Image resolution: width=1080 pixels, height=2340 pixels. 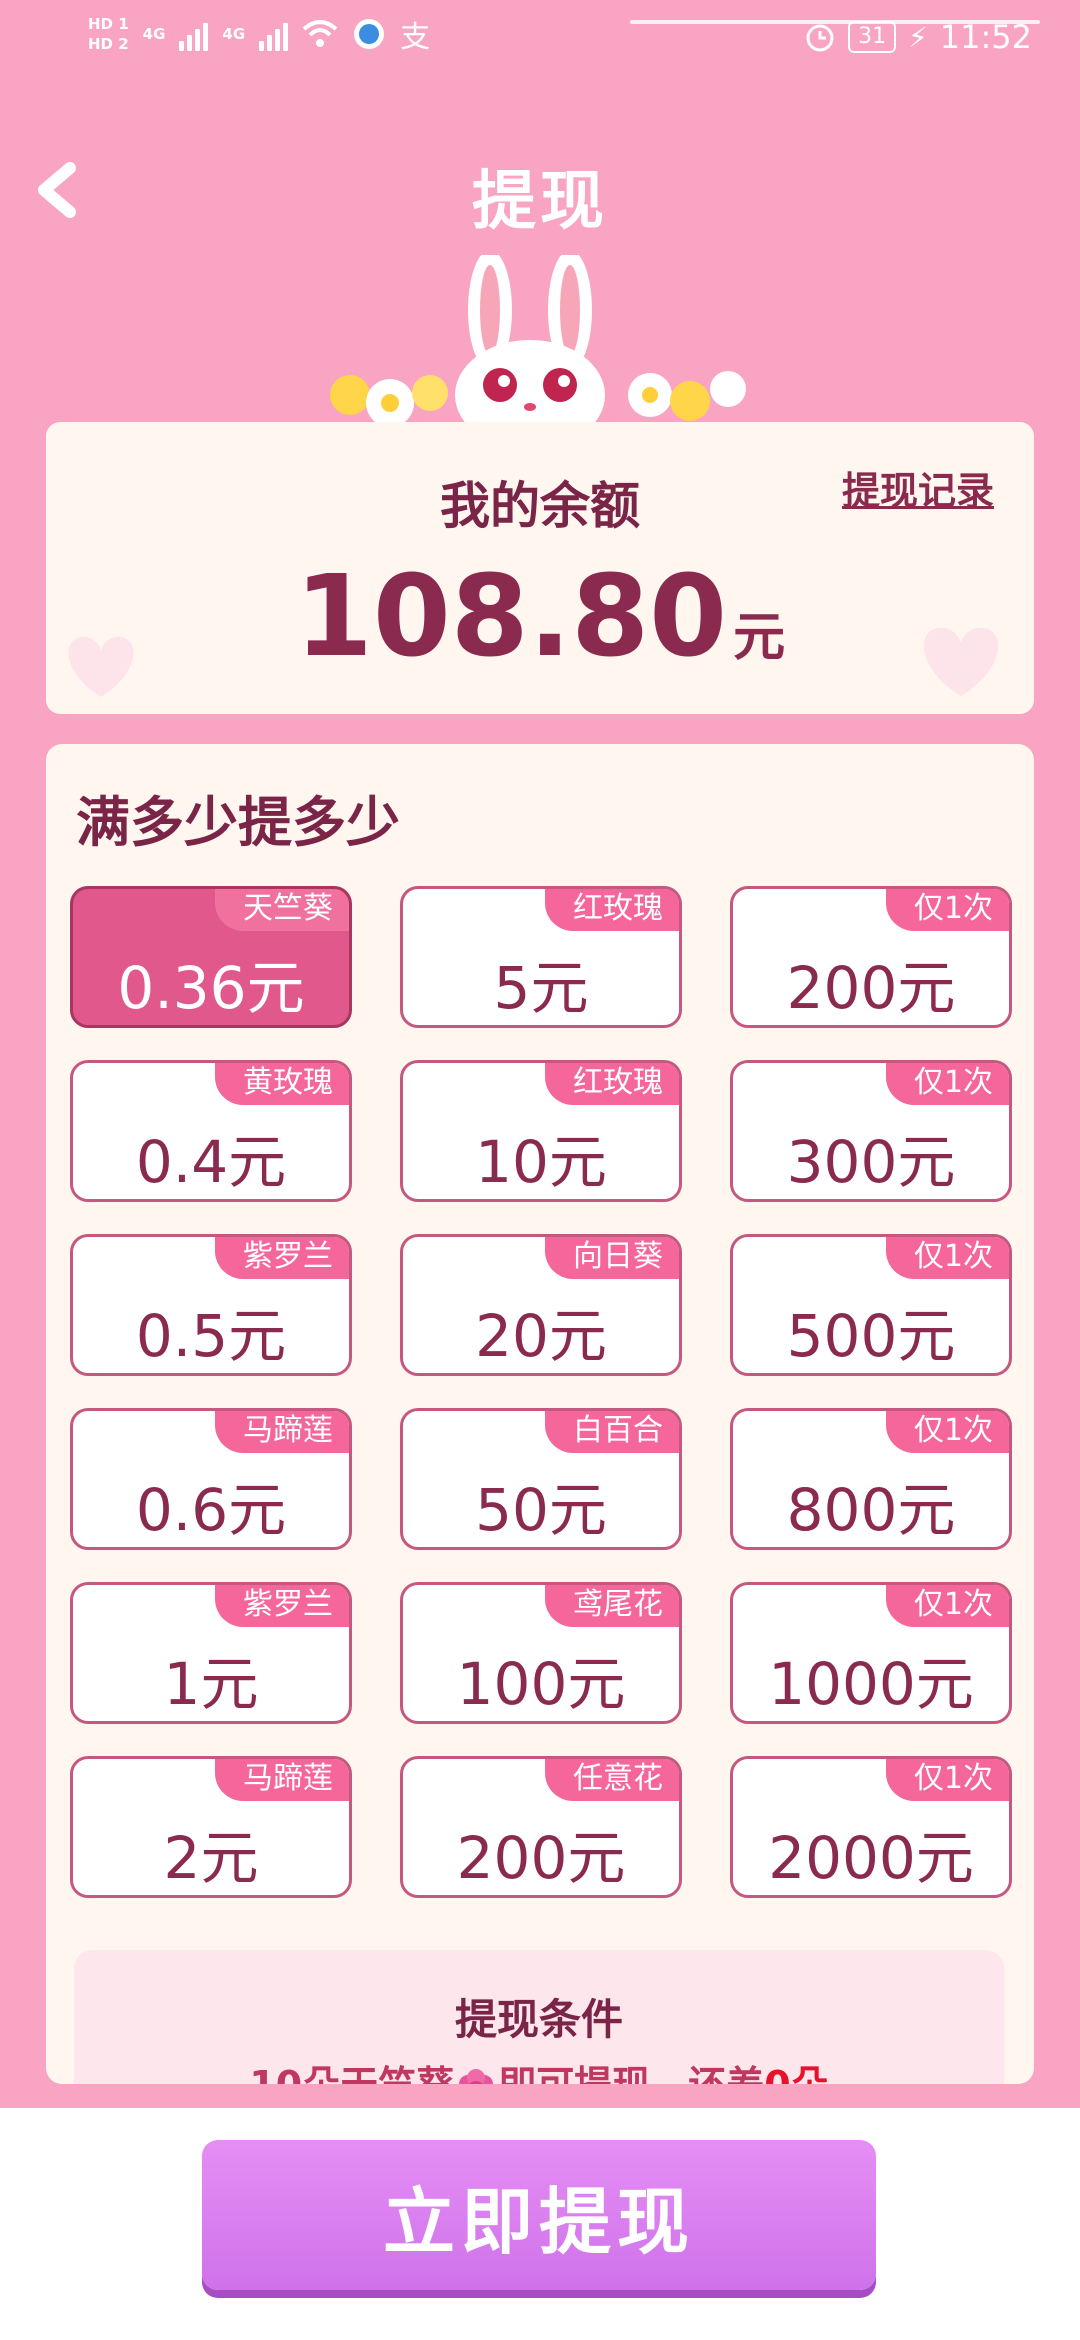 I want to click on amount-option: 任意花 200元, so click(x=541, y=1827).